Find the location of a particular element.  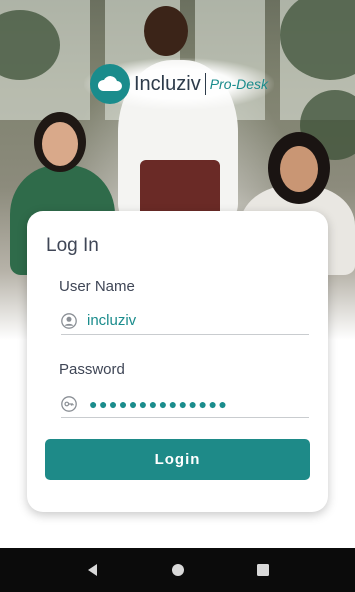

password-label: Password is located at coordinates (92, 369).